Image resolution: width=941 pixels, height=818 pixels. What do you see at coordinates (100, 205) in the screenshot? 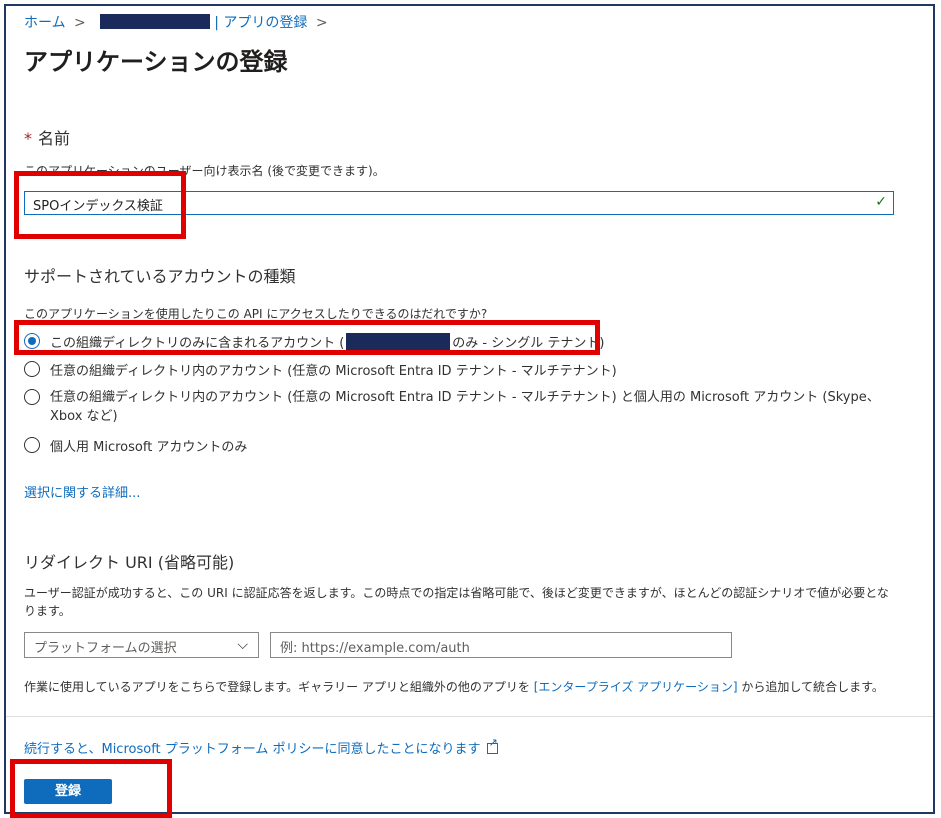
I see `highlight-box-name` at bounding box center [100, 205].